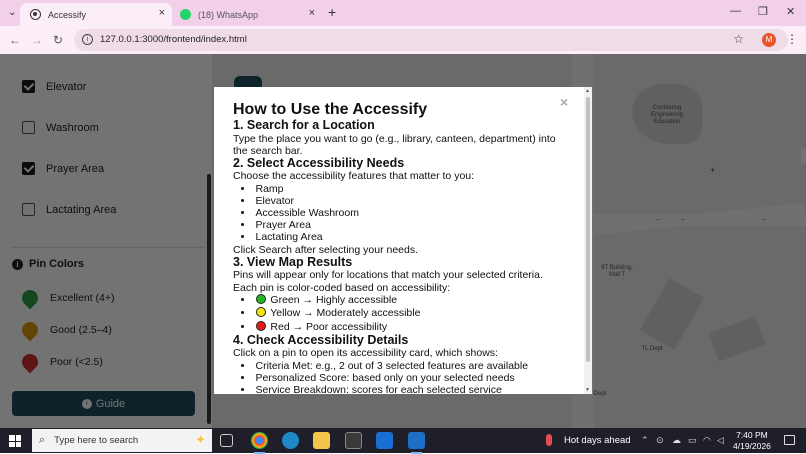 The height and width of the screenshot is (454, 806). Describe the element at coordinates (707, 440) in the screenshot. I see `wifi-icon: ◠` at that location.